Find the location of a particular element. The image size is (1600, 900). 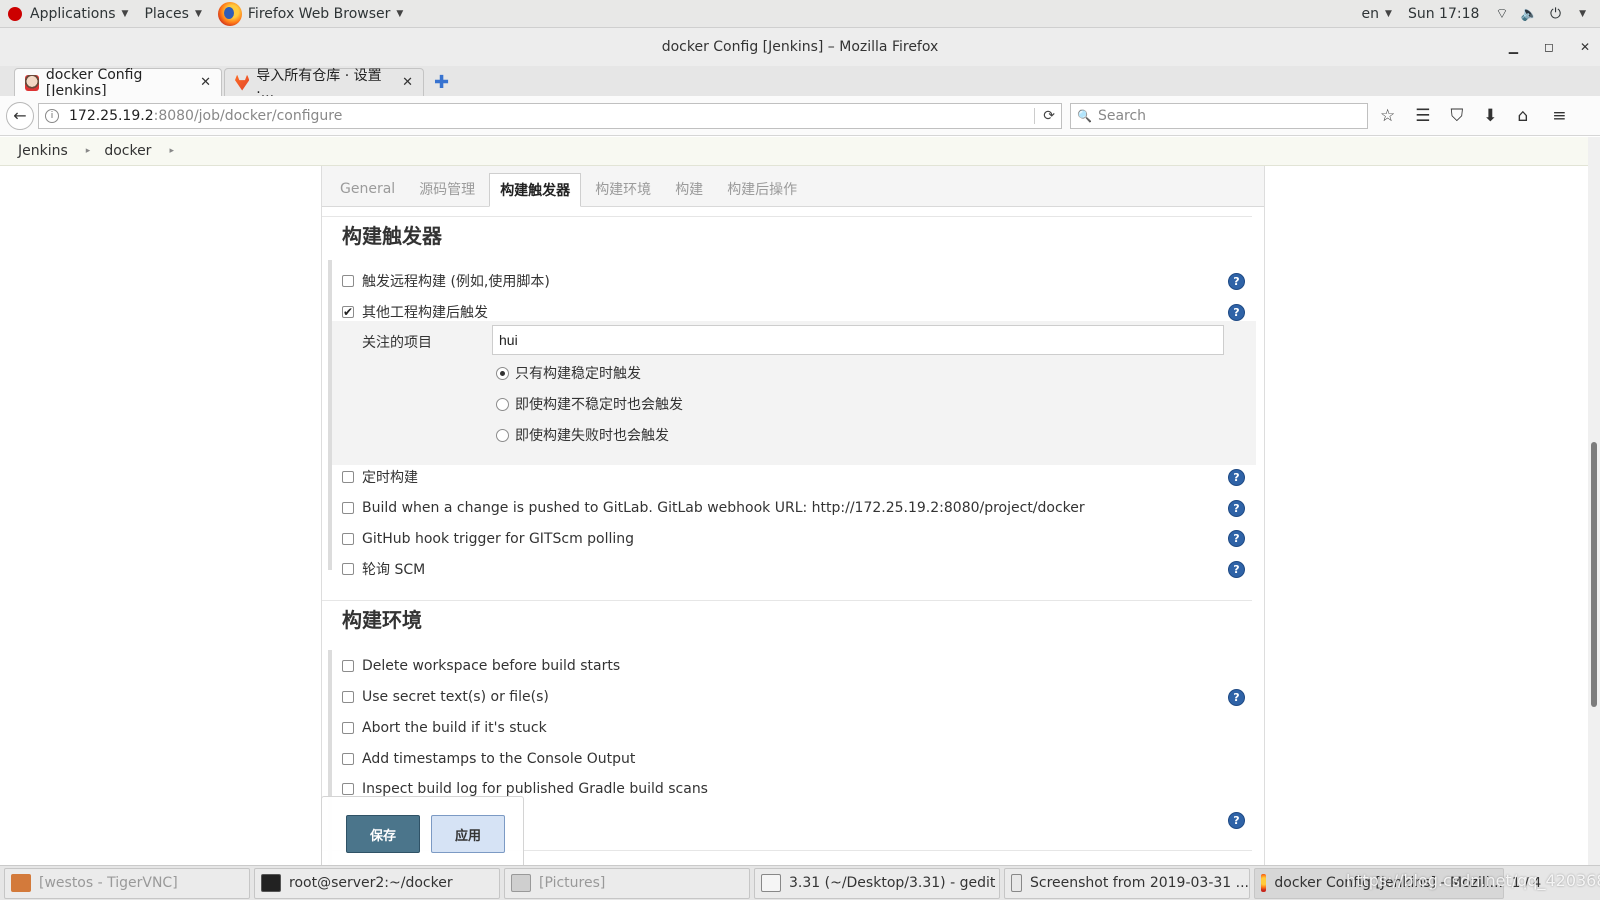

option-label: Delete workspace before build starts is located at coordinates (491, 666).